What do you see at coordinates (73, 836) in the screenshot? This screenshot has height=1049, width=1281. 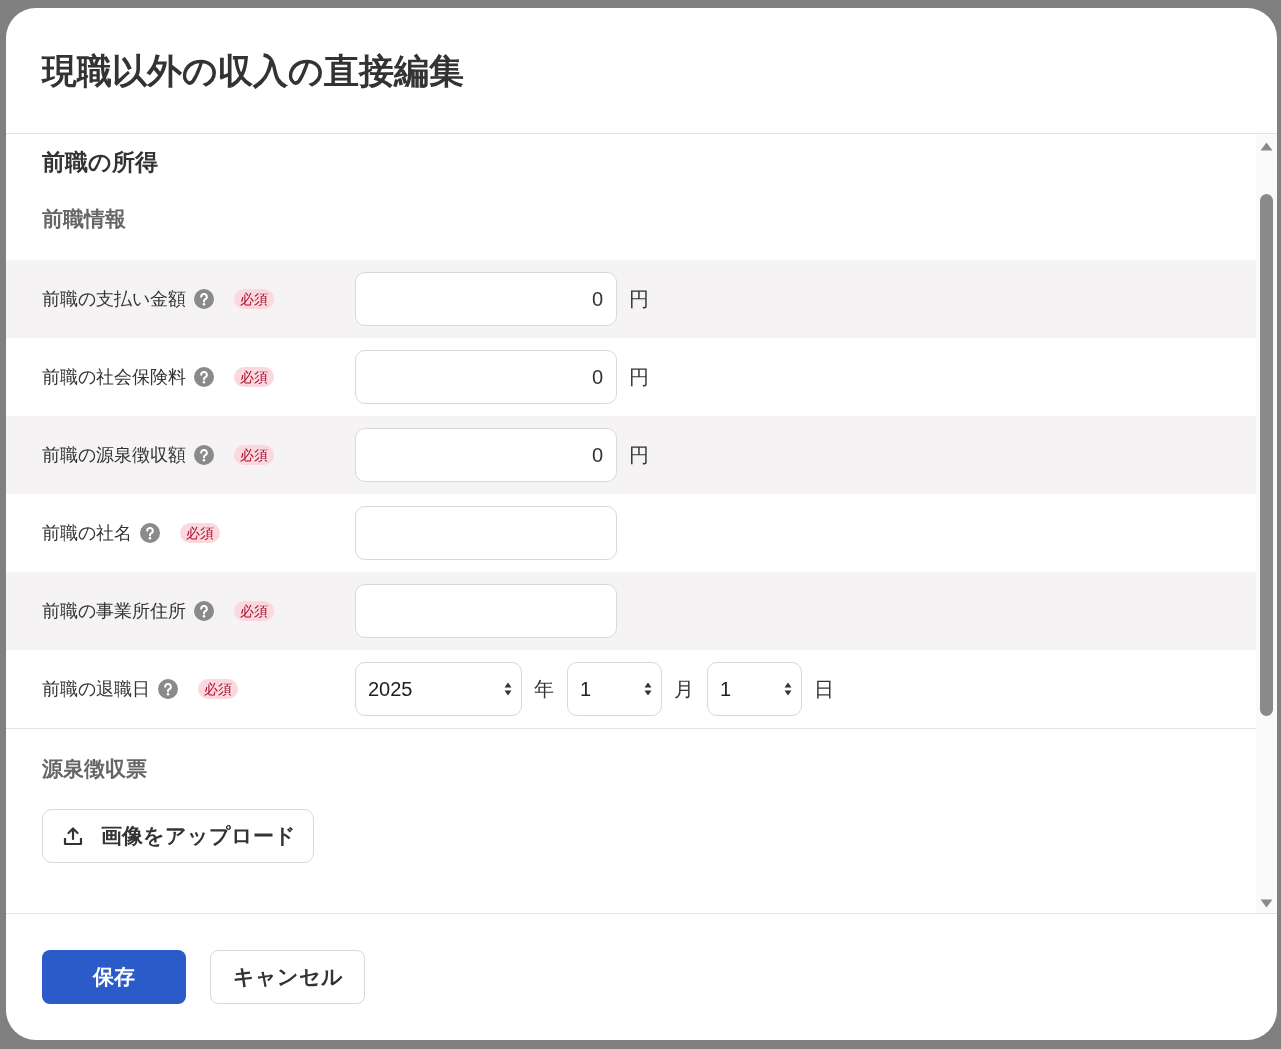 I see `upload-icon` at bounding box center [73, 836].